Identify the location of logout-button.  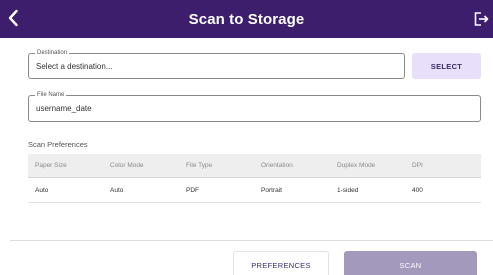
(481, 19).